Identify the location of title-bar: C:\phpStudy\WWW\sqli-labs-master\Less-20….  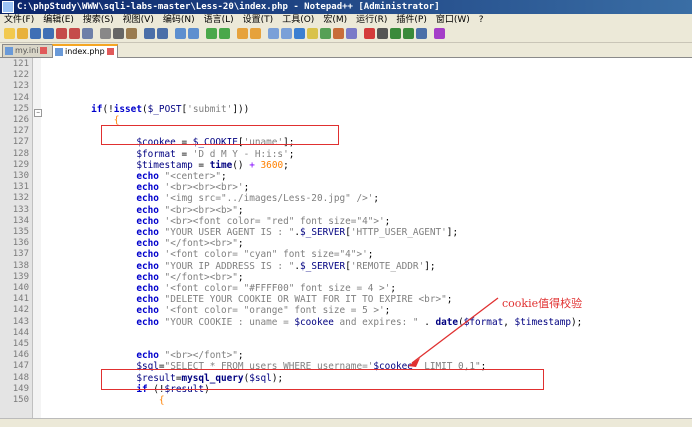
(346, 7).